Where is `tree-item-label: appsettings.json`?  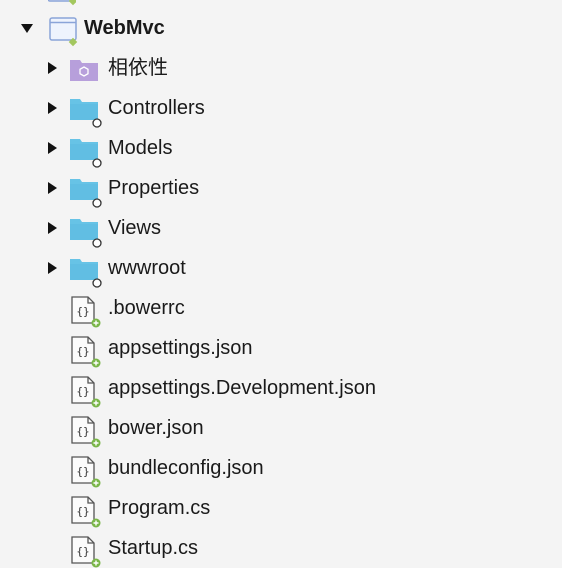 tree-item-label: appsettings.json is located at coordinates (180, 348).